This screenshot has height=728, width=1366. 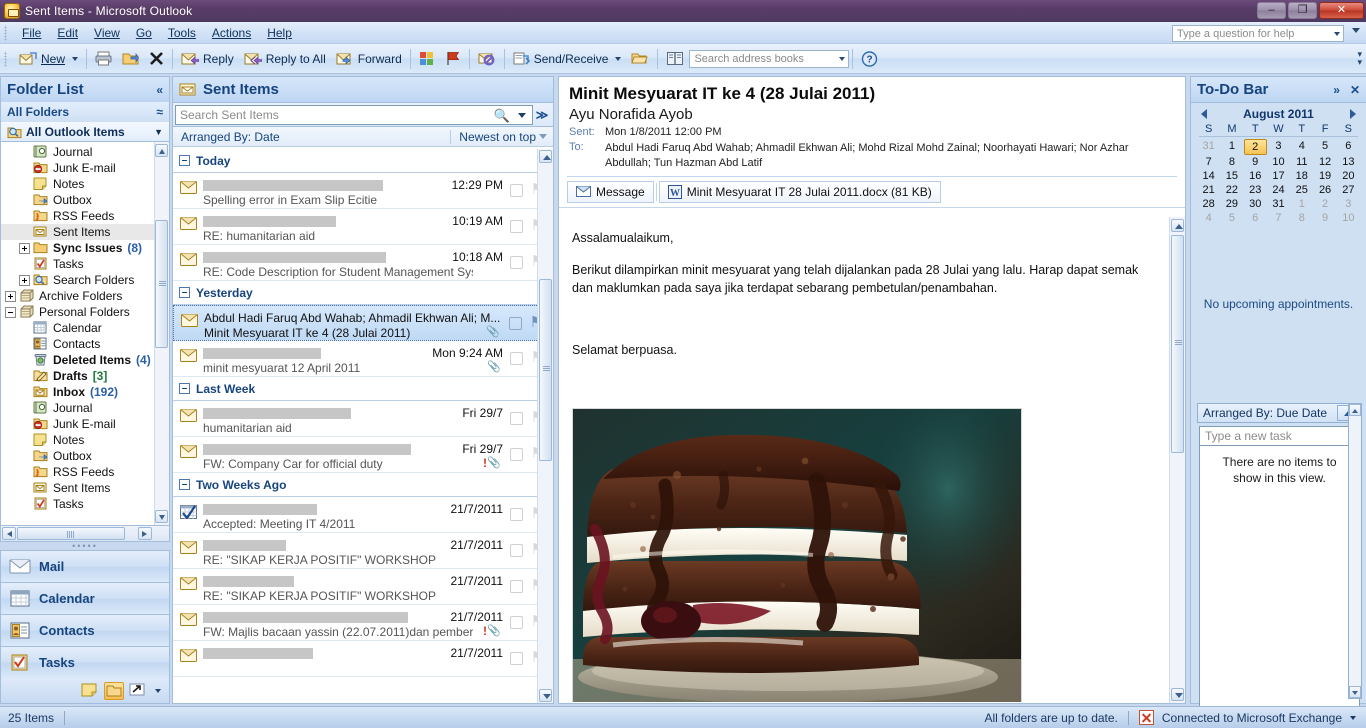 What do you see at coordinates (85, 296) in the screenshot?
I see `folder-item-archive-folders: Archive Folders` at bounding box center [85, 296].